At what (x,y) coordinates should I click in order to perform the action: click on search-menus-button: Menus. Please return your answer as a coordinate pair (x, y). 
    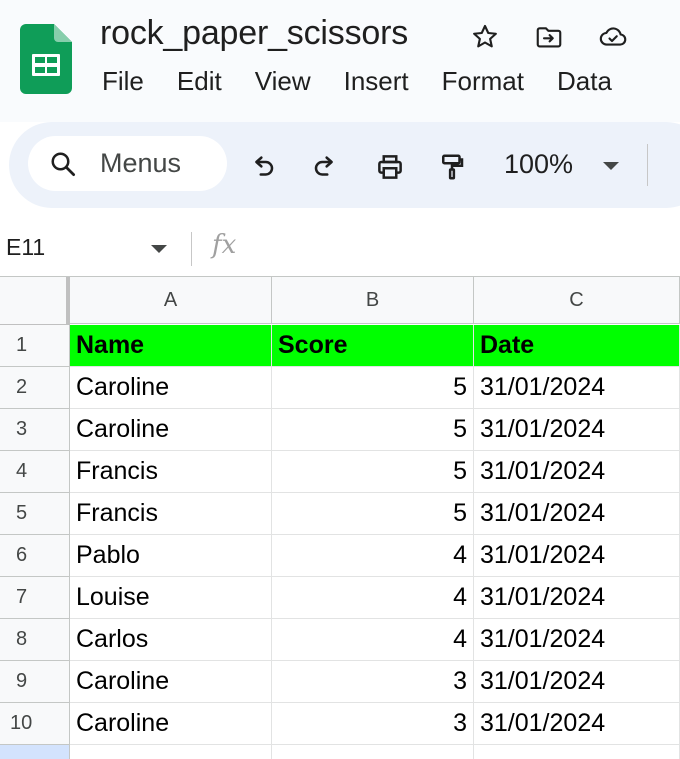
    Looking at the image, I should click on (127, 163).